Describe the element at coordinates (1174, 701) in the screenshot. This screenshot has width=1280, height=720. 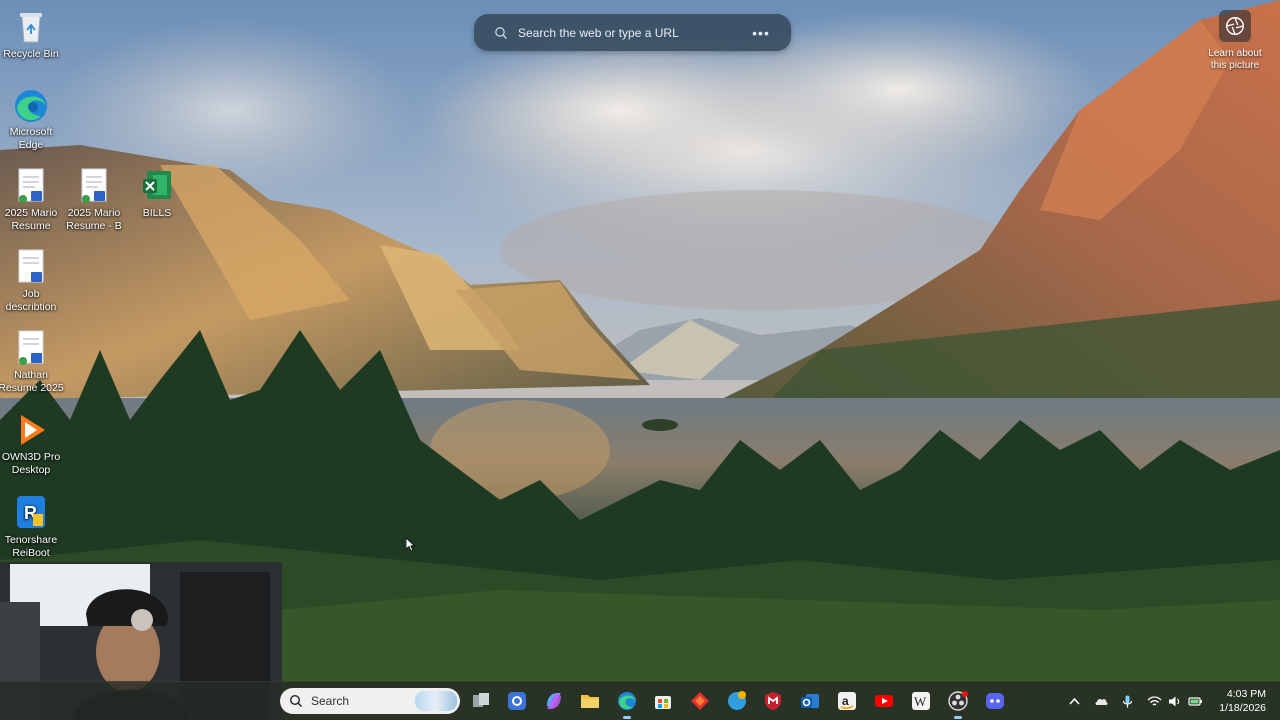
I see `speaker-icon` at that location.